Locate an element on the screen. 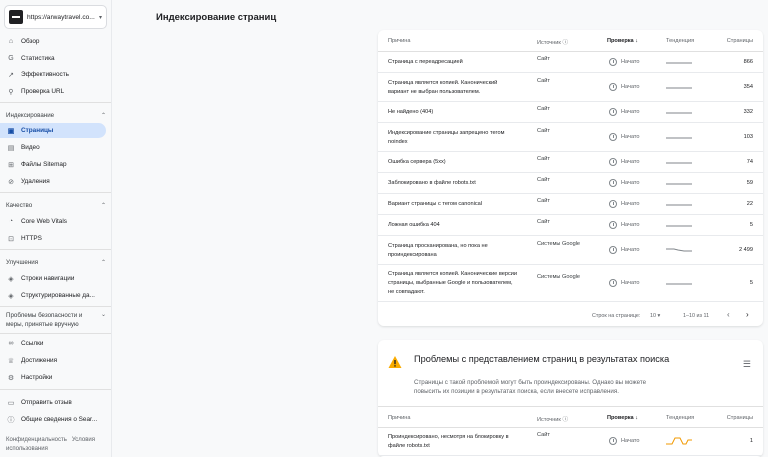  home-icon: ⌂ is located at coordinates (11, 41).